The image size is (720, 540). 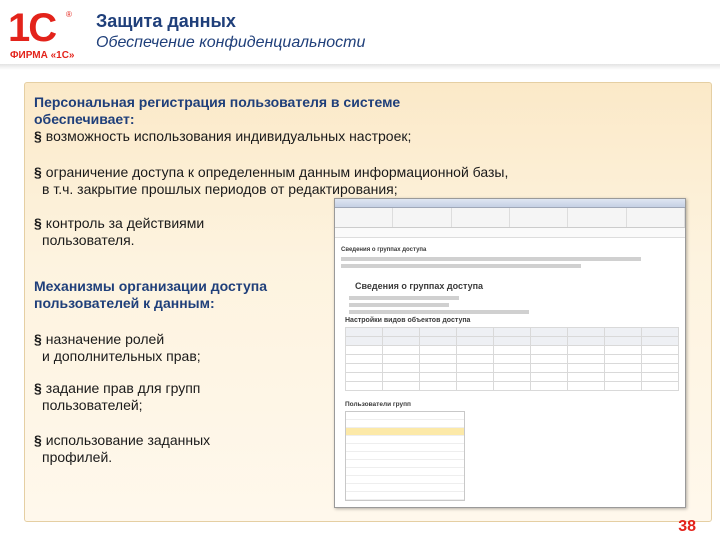 I want to click on bullet-group-rights: задание прав для групп, so click(x=117, y=388).